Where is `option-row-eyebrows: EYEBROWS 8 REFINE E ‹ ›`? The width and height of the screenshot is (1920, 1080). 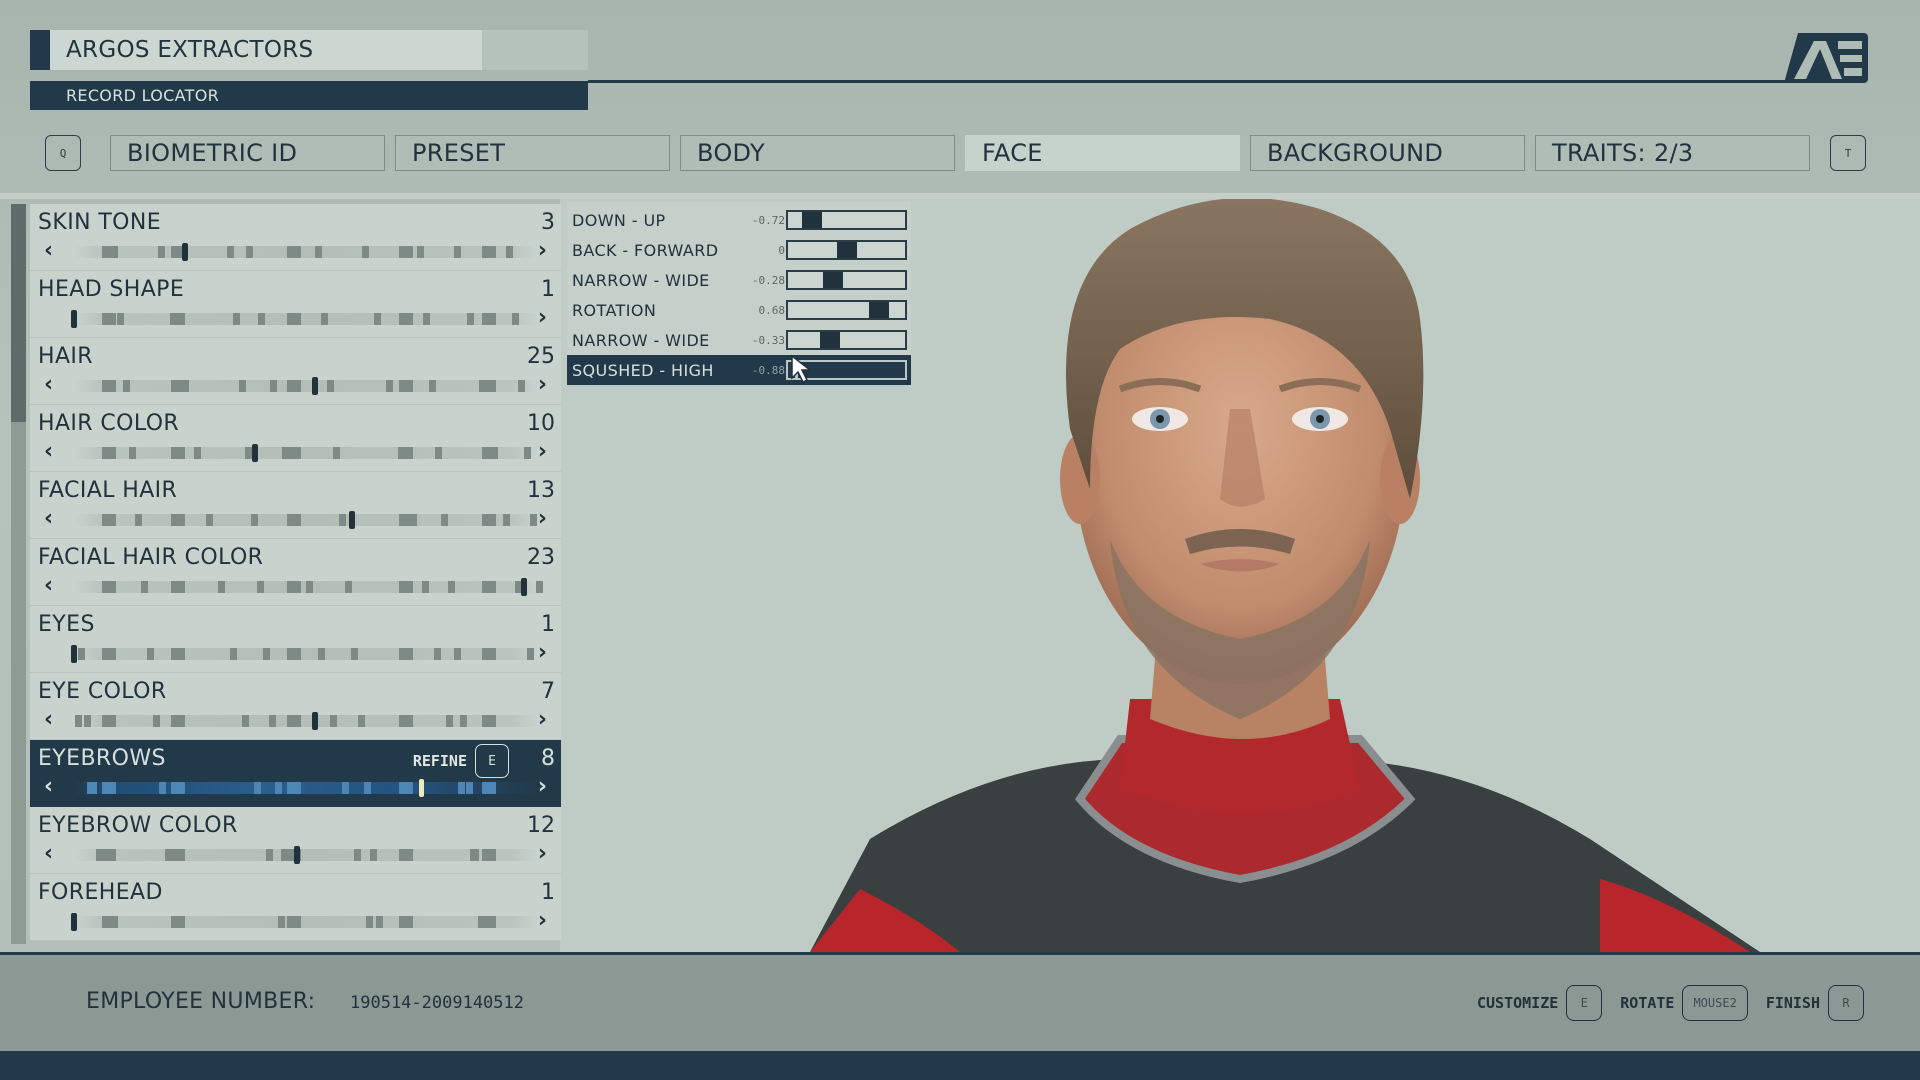 option-row-eyebrows: EYEBROWS 8 REFINE E ‹ › is located at coordinates (295, 773).